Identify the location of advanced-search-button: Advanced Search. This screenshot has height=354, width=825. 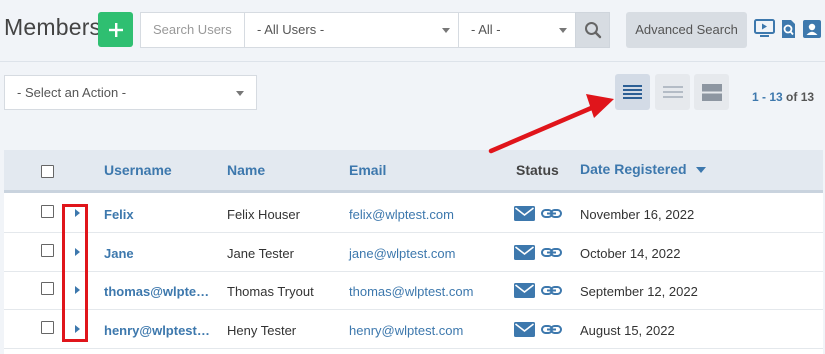
(686, 30).